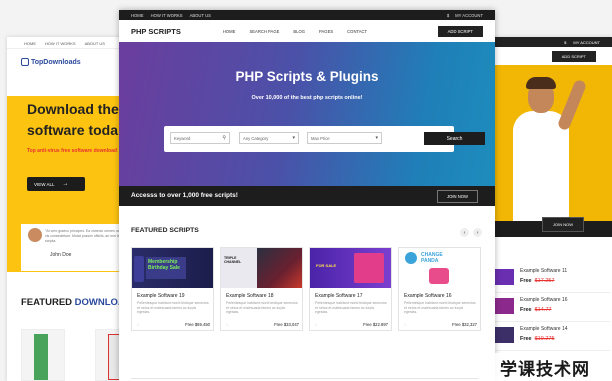  I want to click on card-image: FOR SALE, so click(350, 268).